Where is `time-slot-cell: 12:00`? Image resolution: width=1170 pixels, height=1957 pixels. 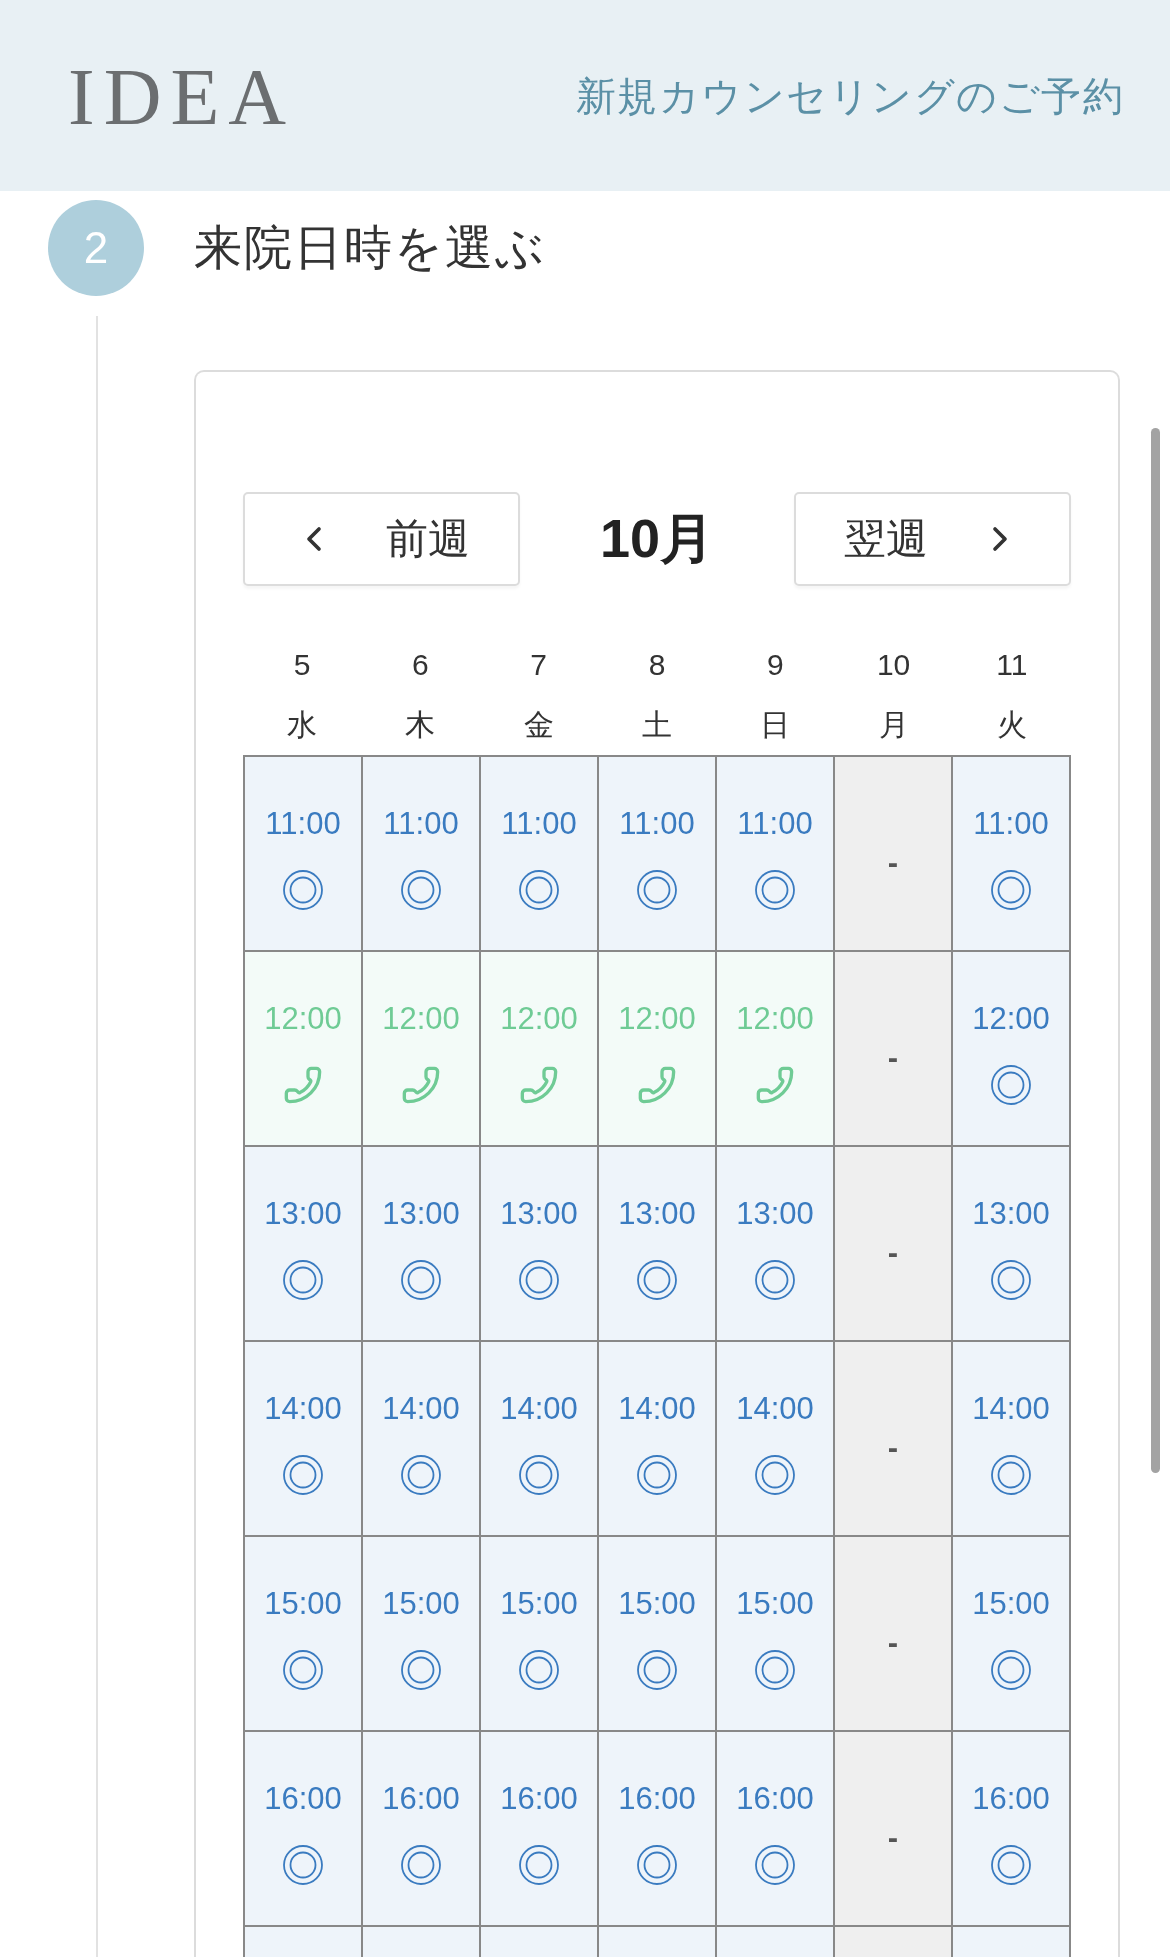
time-slot-cell: 12:00 is located at coordinates (1012, 1049).